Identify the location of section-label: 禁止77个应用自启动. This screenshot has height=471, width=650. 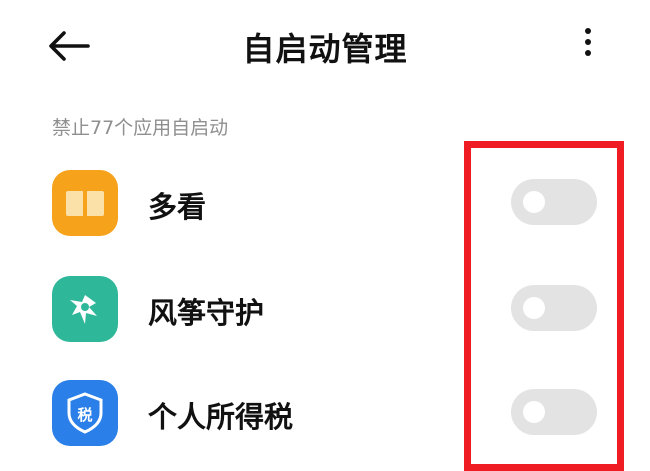
(140, 128).